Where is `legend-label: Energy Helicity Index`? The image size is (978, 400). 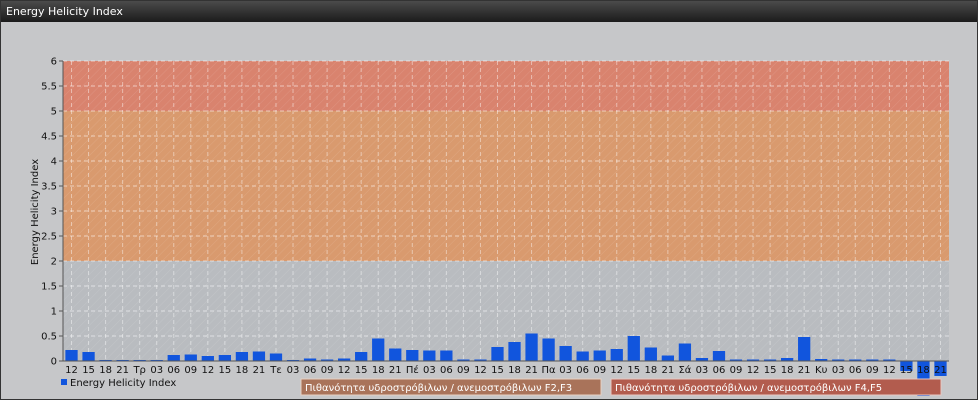 legend-label: Energy Helicity Index is located at coordinates (123, 383).